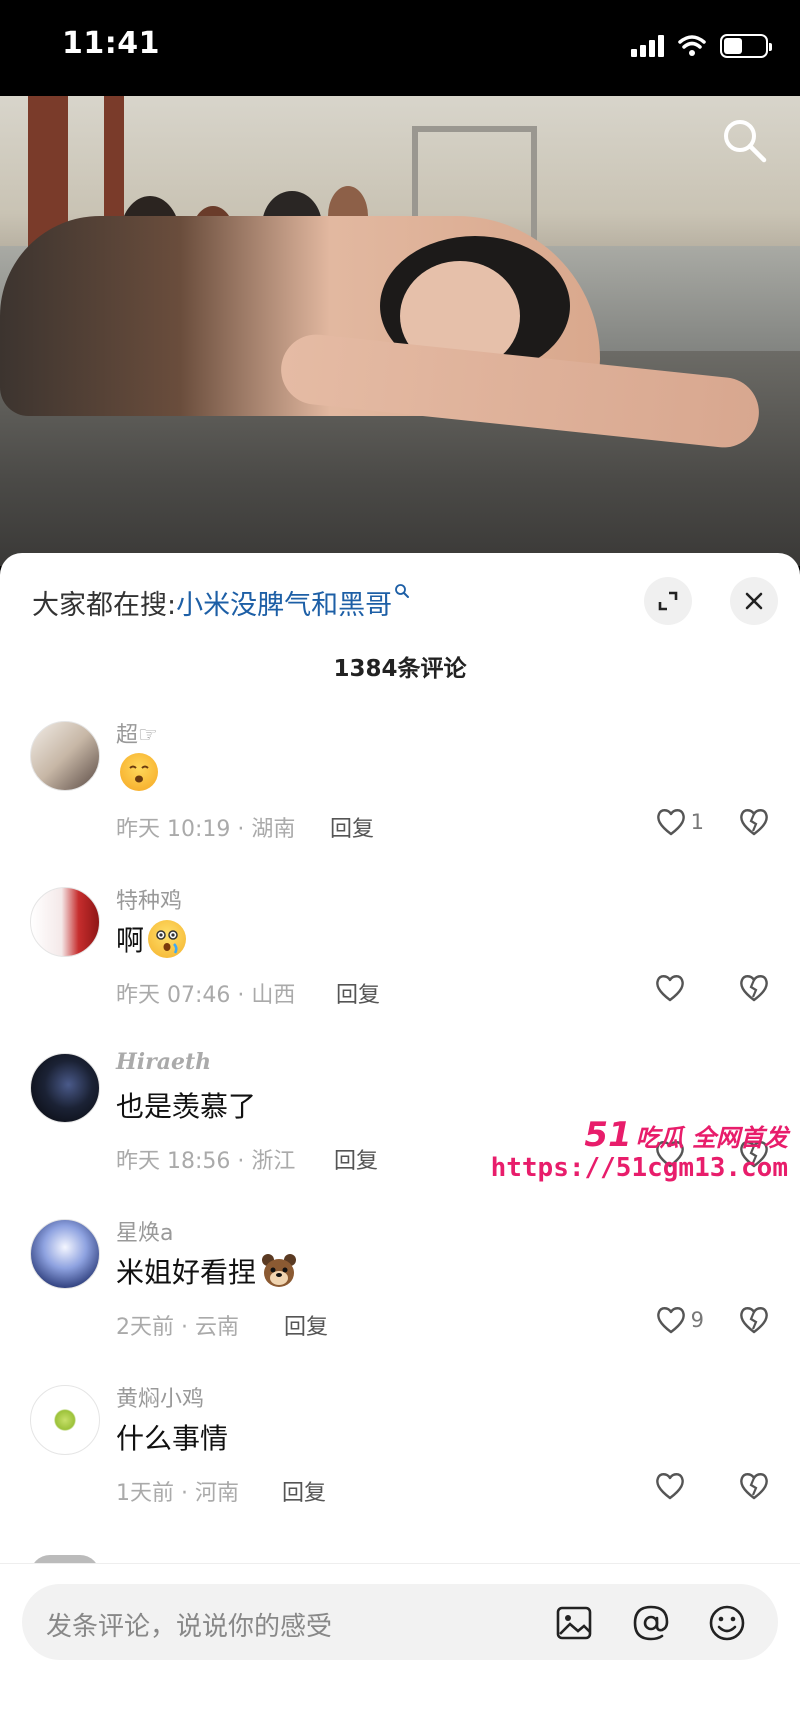 Image resolution: width=800 pixels, height=1731 pixels. I want to click on cellular-signal-icon, so click(647, 46).